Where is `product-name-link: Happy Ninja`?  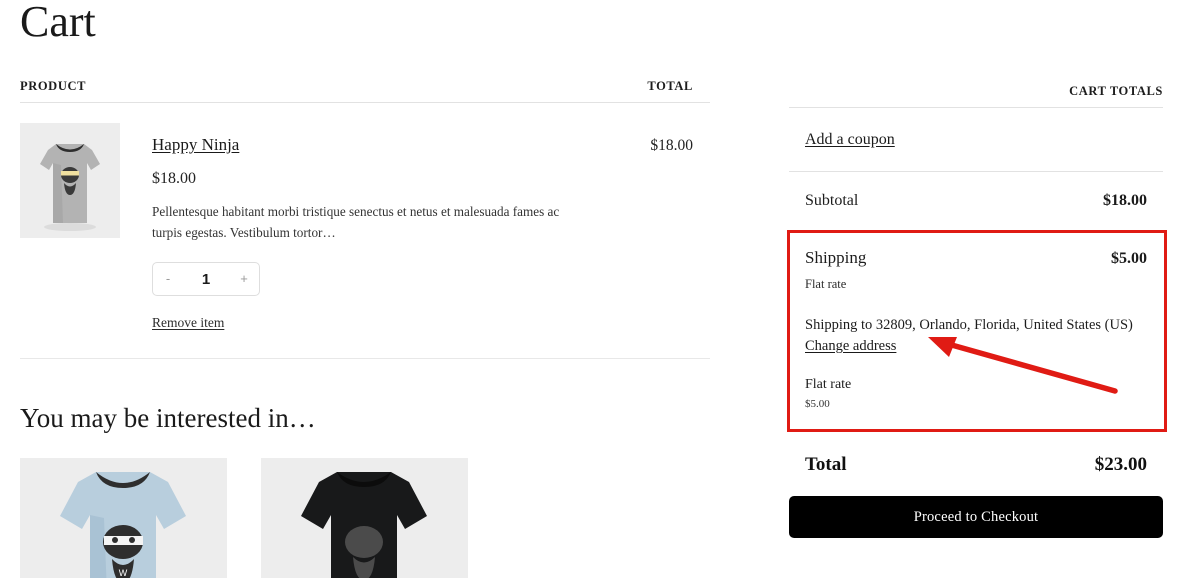 product-name-link: Happy Ninja is located at coordinates (195, 145).